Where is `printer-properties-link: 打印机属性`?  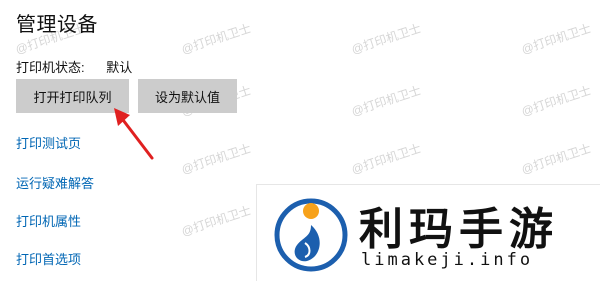
printer-properties-link: 打印机属性 is located at coordinates (48, 220).